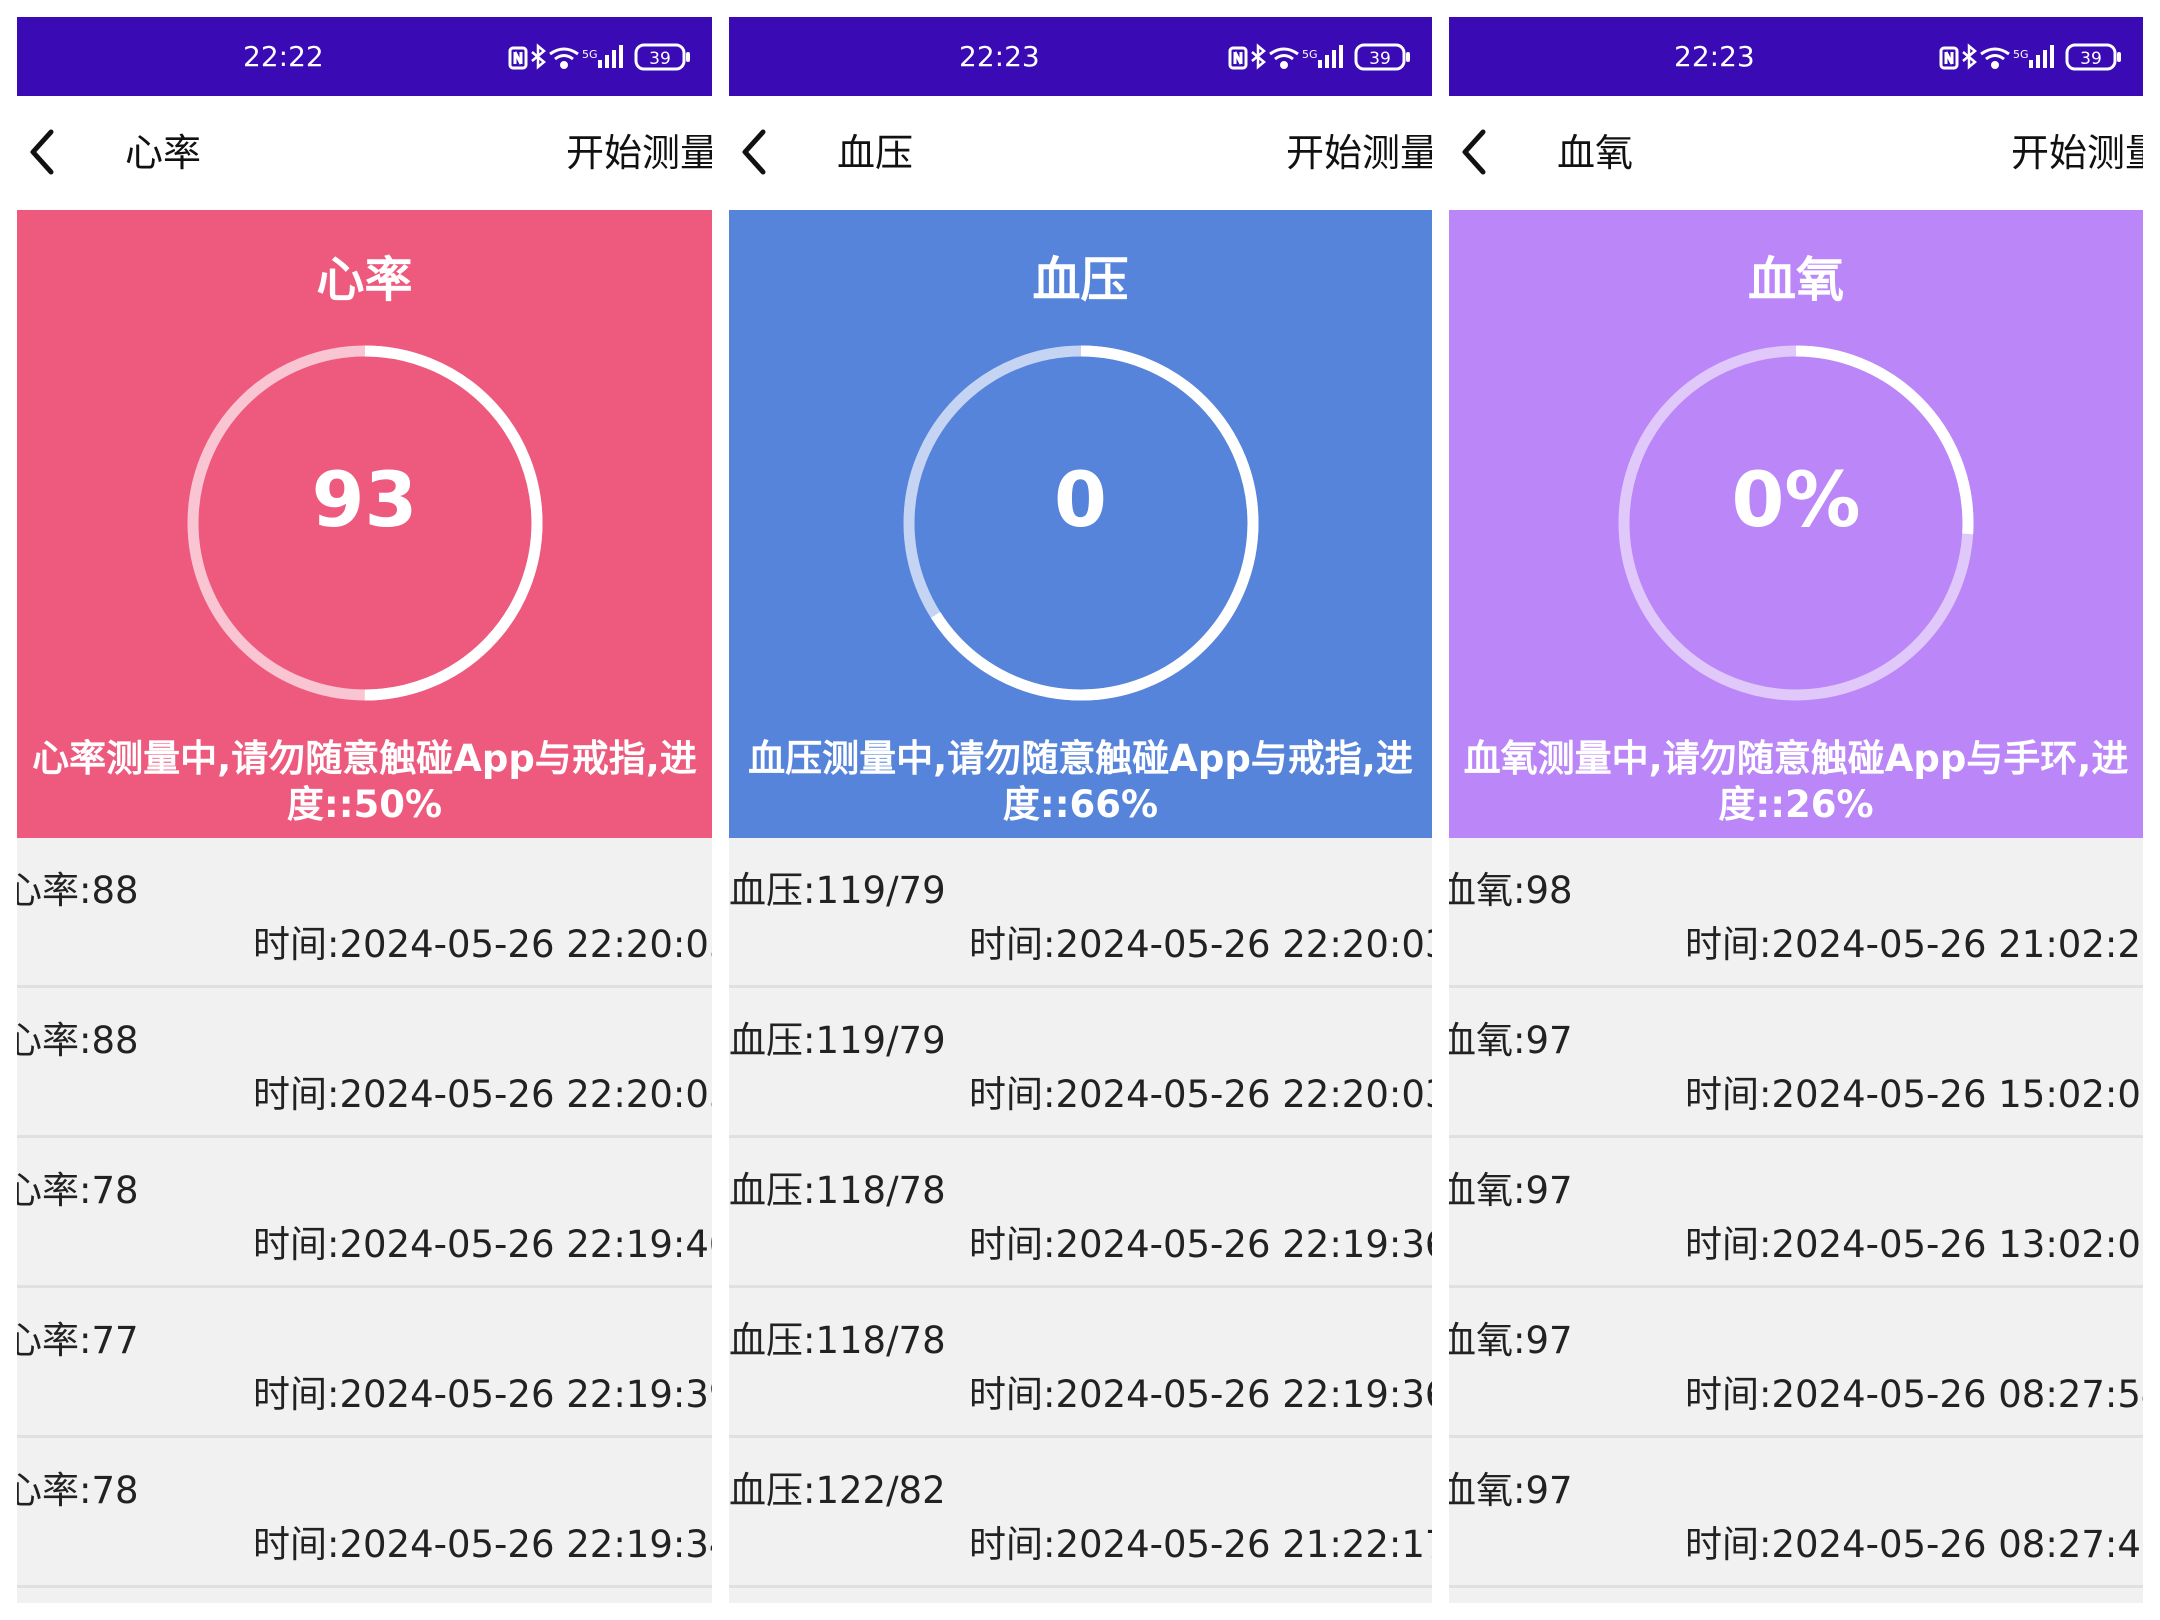 This screenshot has height=1620, width=2160. I want to click on record-time: 时间:2024-05-26 22:19:39, so click(482, 1394).